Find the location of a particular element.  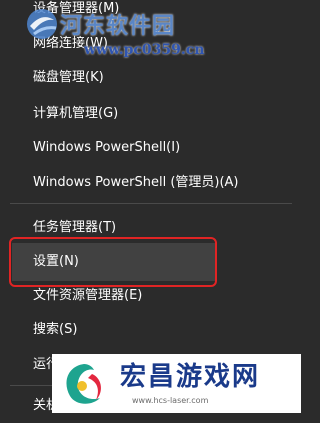

menu-item-task-manager: 任务管理器(T) is located at coordinates (150, 228).